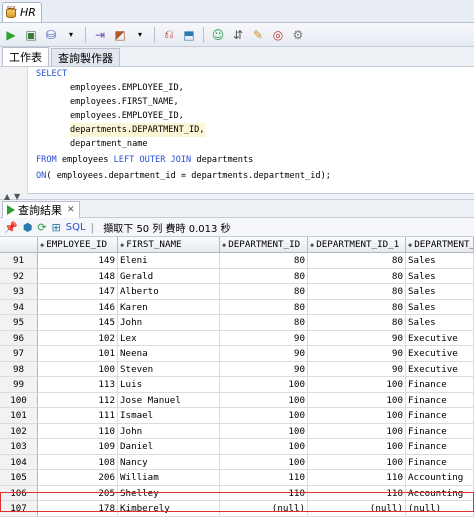  I want to click on table-cell: Eleni, so click(169, 261).